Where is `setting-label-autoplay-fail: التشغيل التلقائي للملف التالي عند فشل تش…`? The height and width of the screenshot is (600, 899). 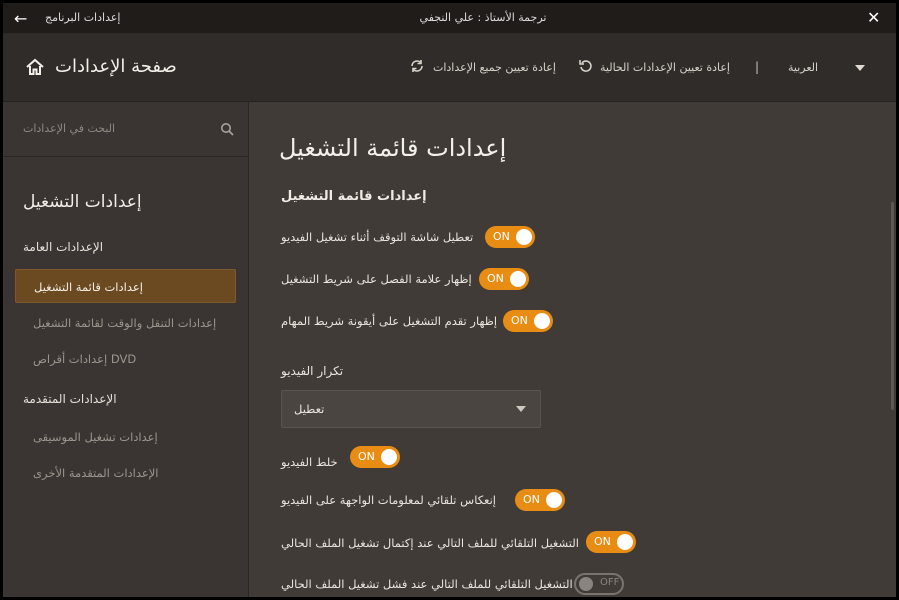 setting-label-autoplay-fail: التشغيل التلقائي للملف التالي عند فشل تش… is located at coordinates (427, 584).